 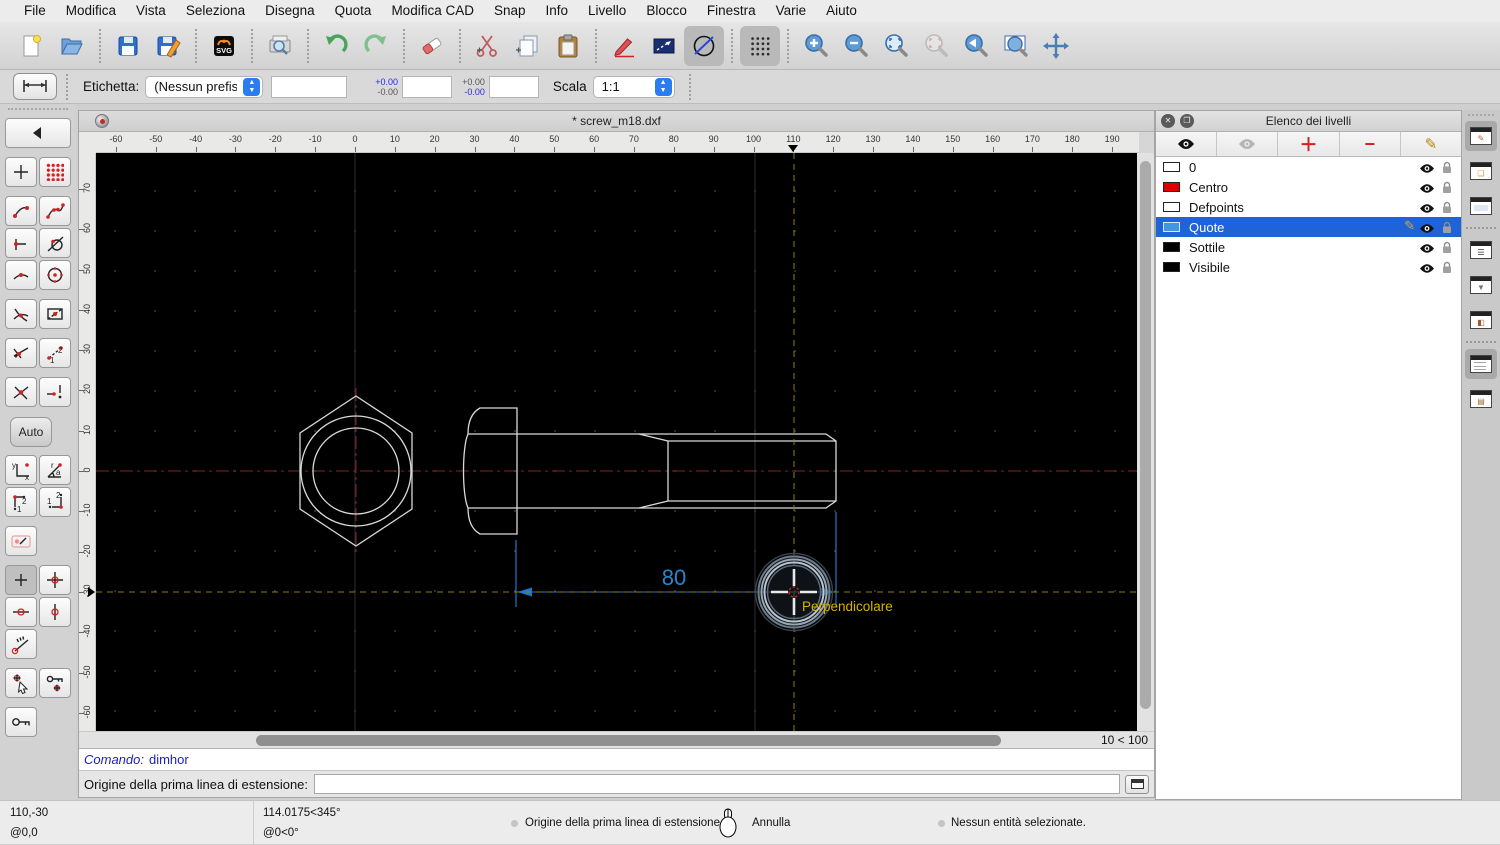 I want to click on snap-intersection-manual-button, so click(x=21, y=353).